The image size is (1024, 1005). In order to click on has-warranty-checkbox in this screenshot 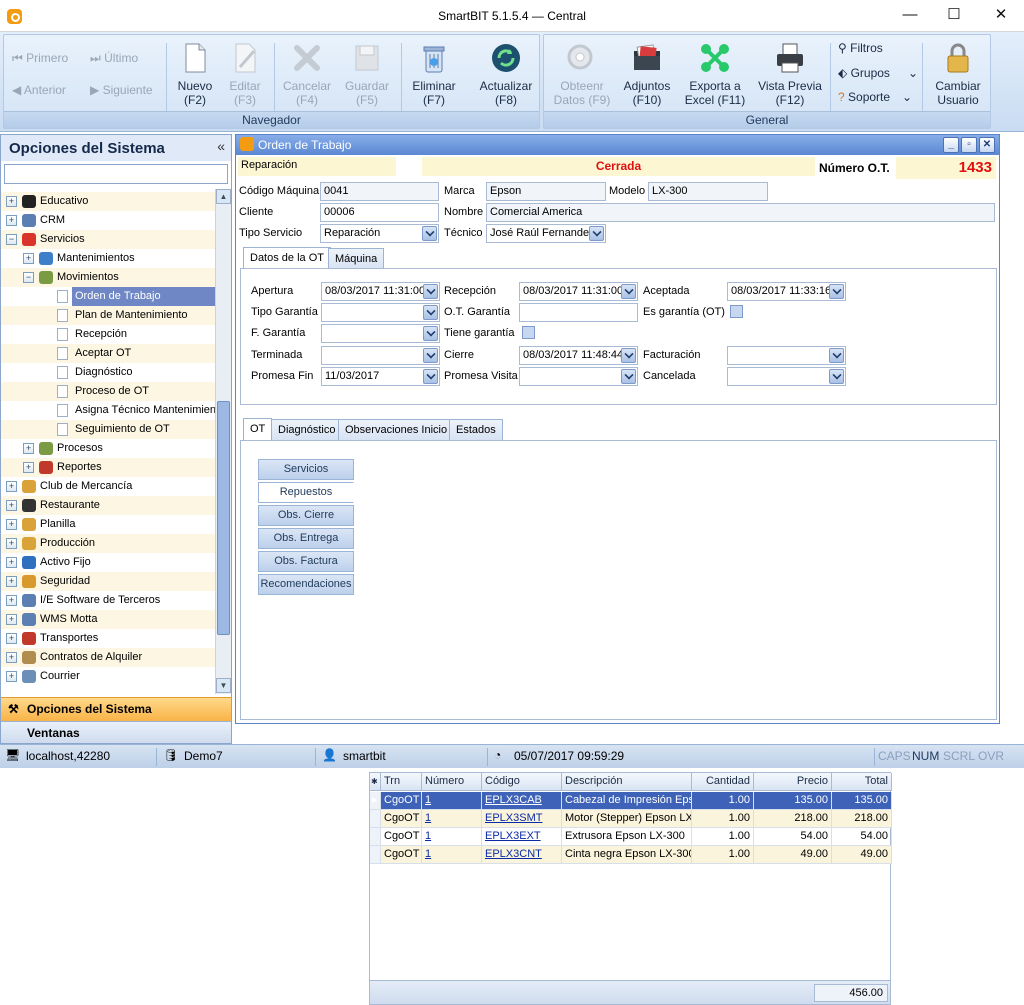, I will do `click(528, 332)`.